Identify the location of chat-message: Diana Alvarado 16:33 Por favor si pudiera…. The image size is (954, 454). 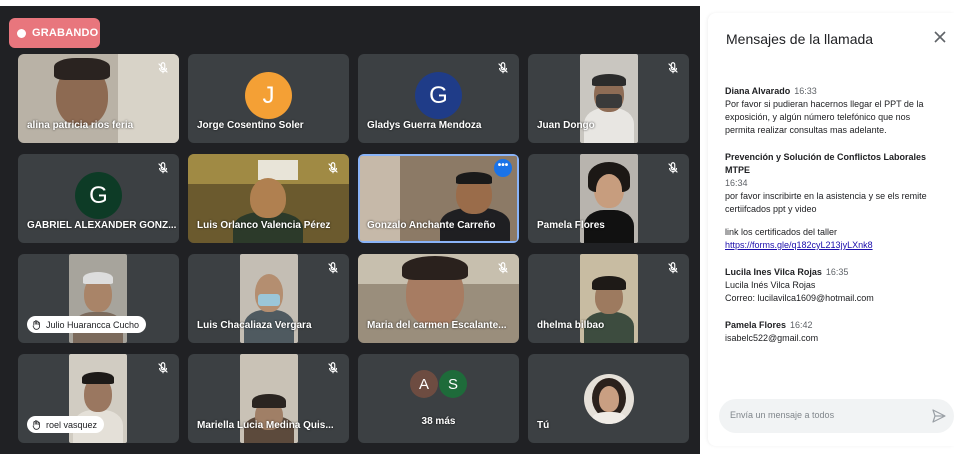
(837, 111).